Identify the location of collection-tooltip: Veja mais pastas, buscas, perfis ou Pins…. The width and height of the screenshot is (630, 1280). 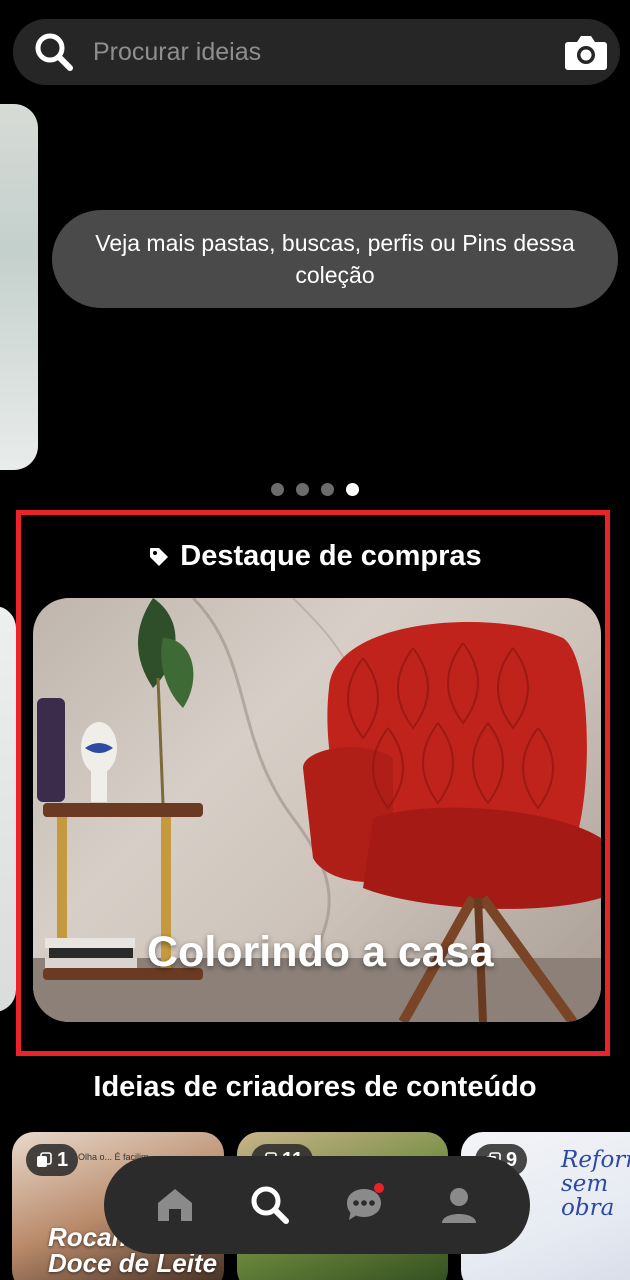
(335, 259).